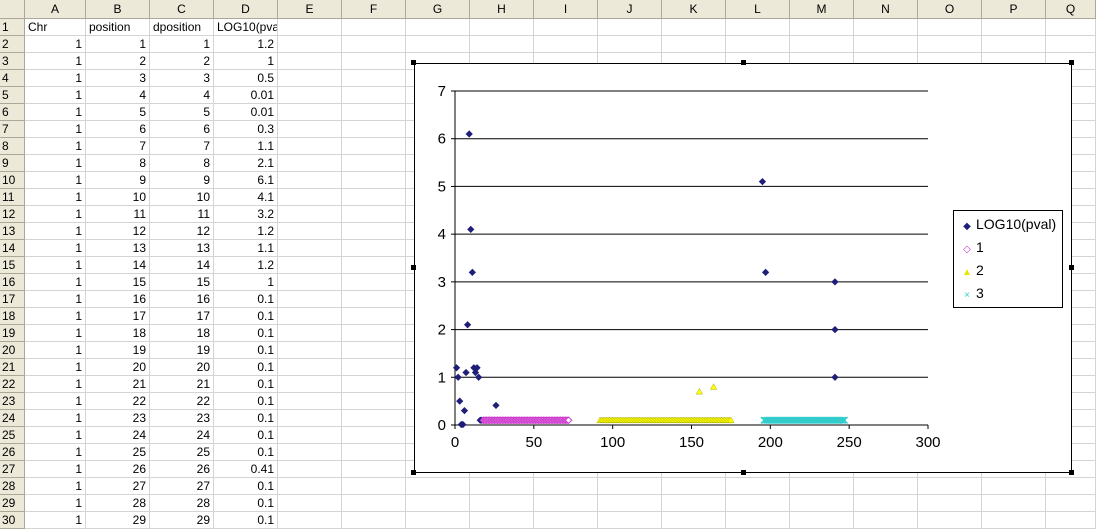 Image resolution: width=1109 pixels, height=531 pixels. What do you see at coordinates (12, 367) in the screenshot?
I see `row-header: 21` at bounding box center [12, 367].